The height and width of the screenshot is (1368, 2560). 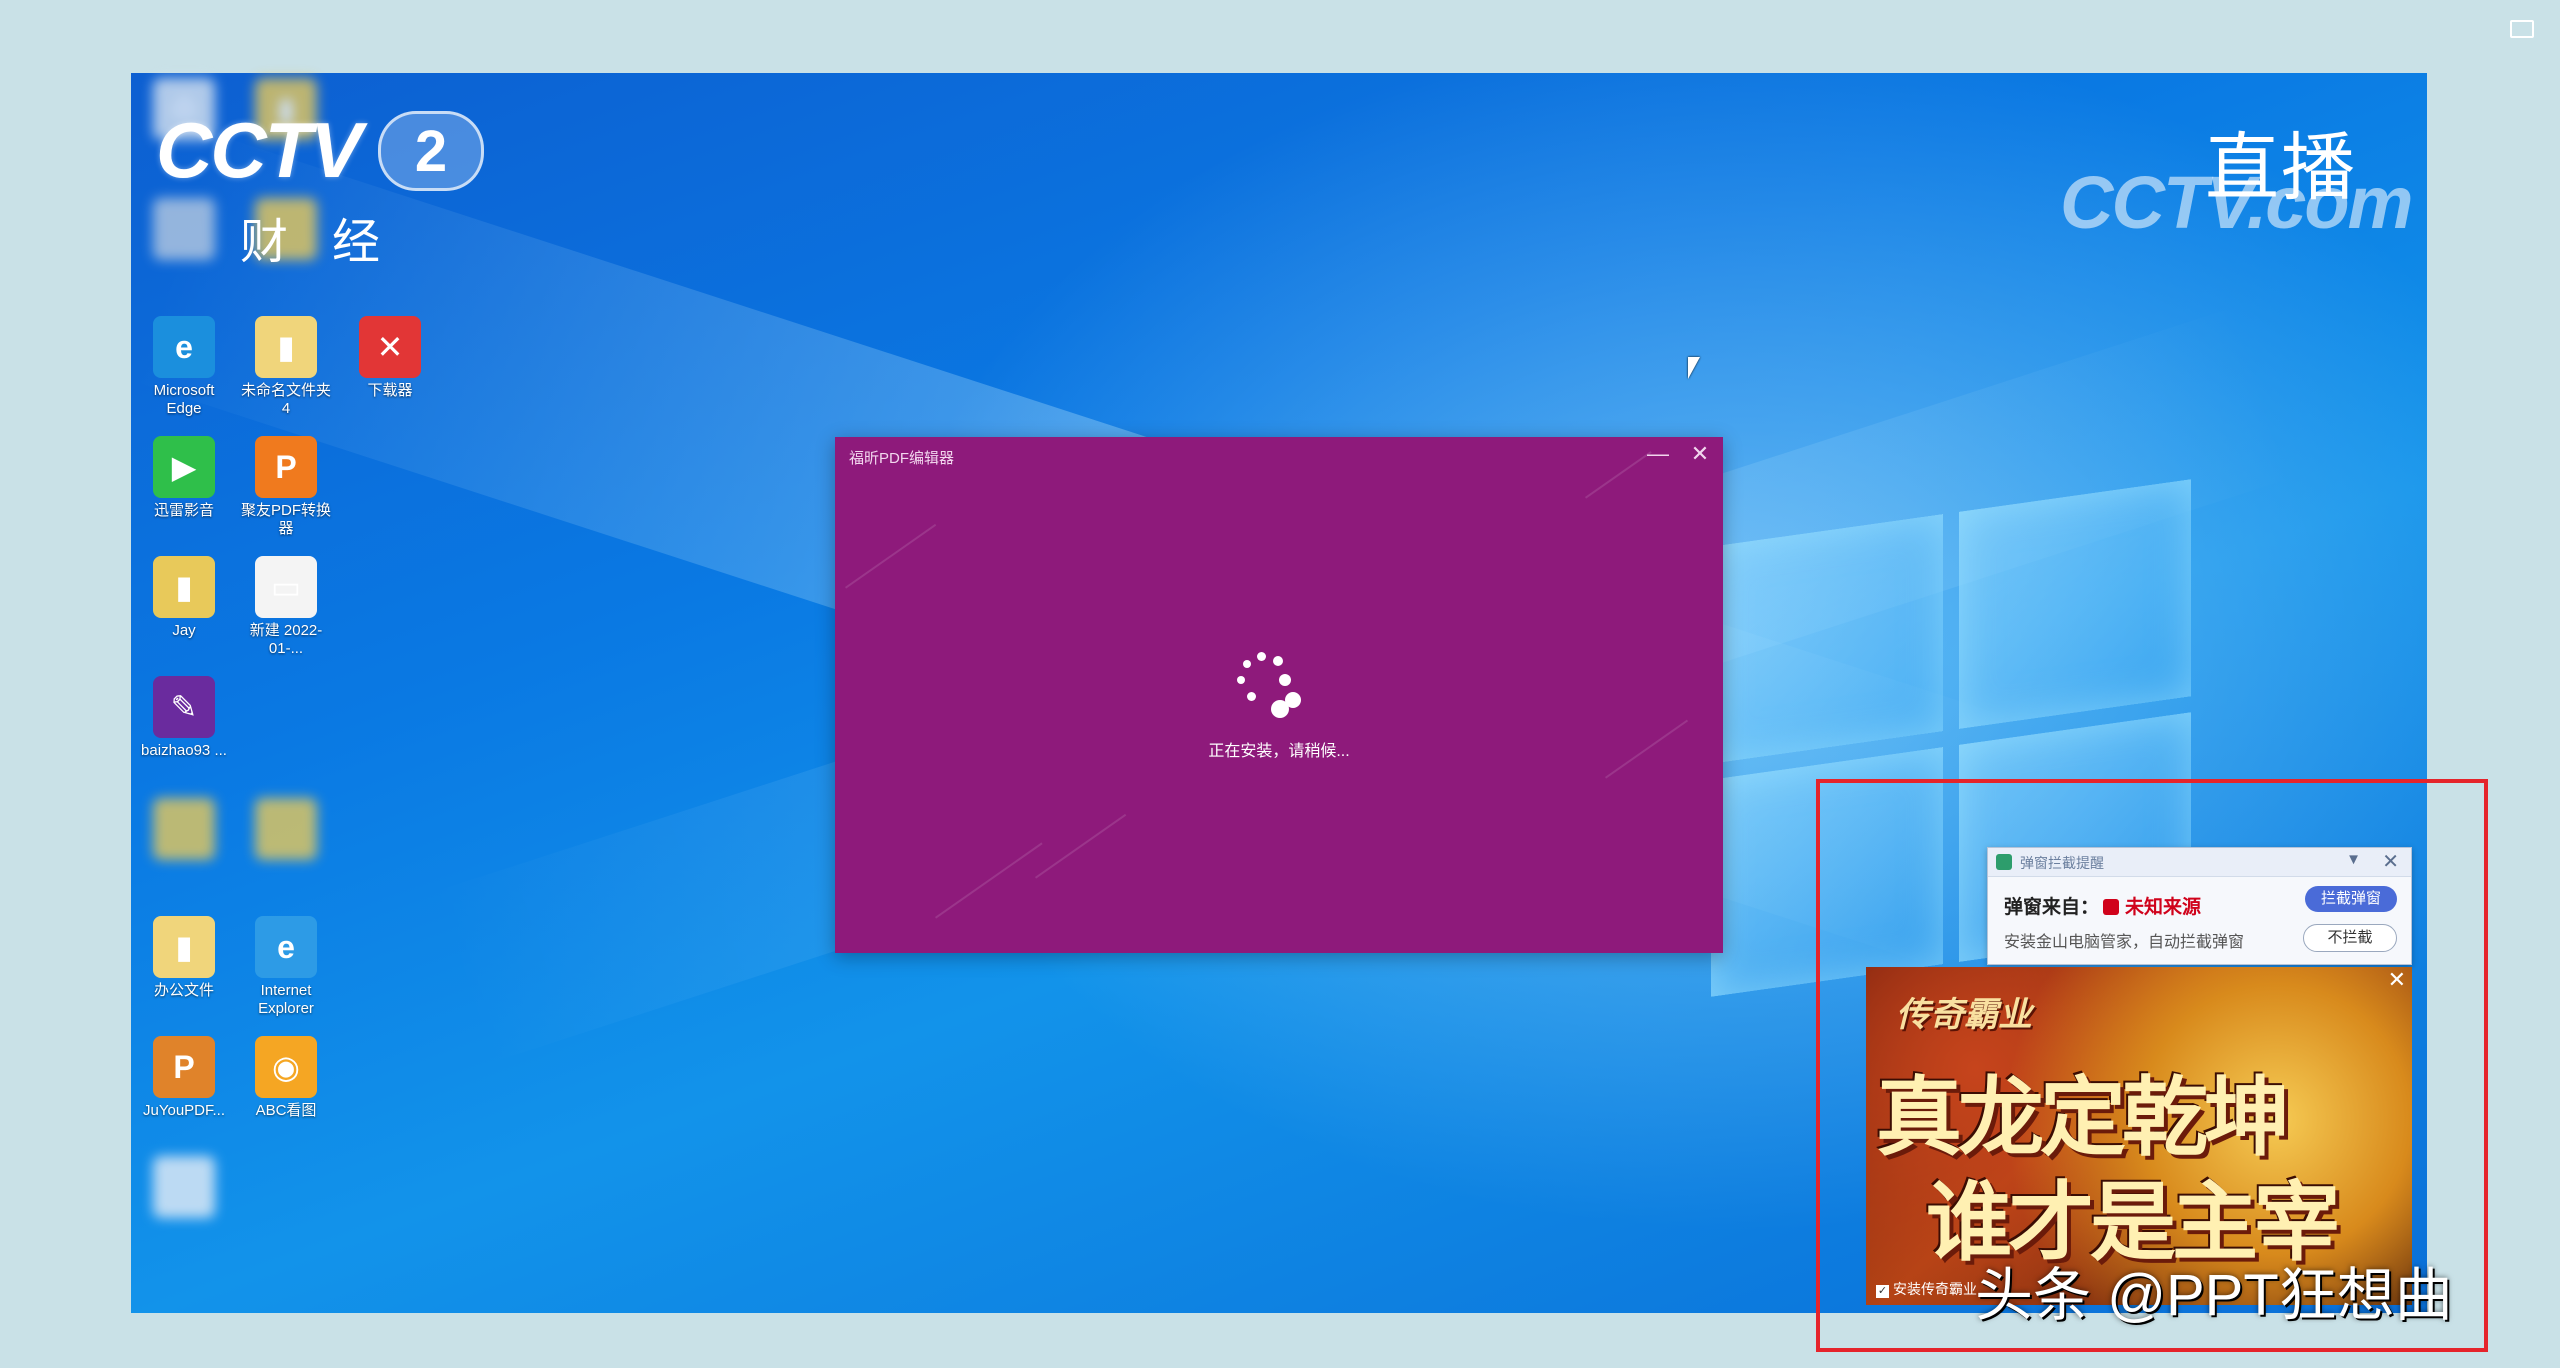 I want to click on cctv-com-logo: CCTV.com, so click(x=2236, y=202).